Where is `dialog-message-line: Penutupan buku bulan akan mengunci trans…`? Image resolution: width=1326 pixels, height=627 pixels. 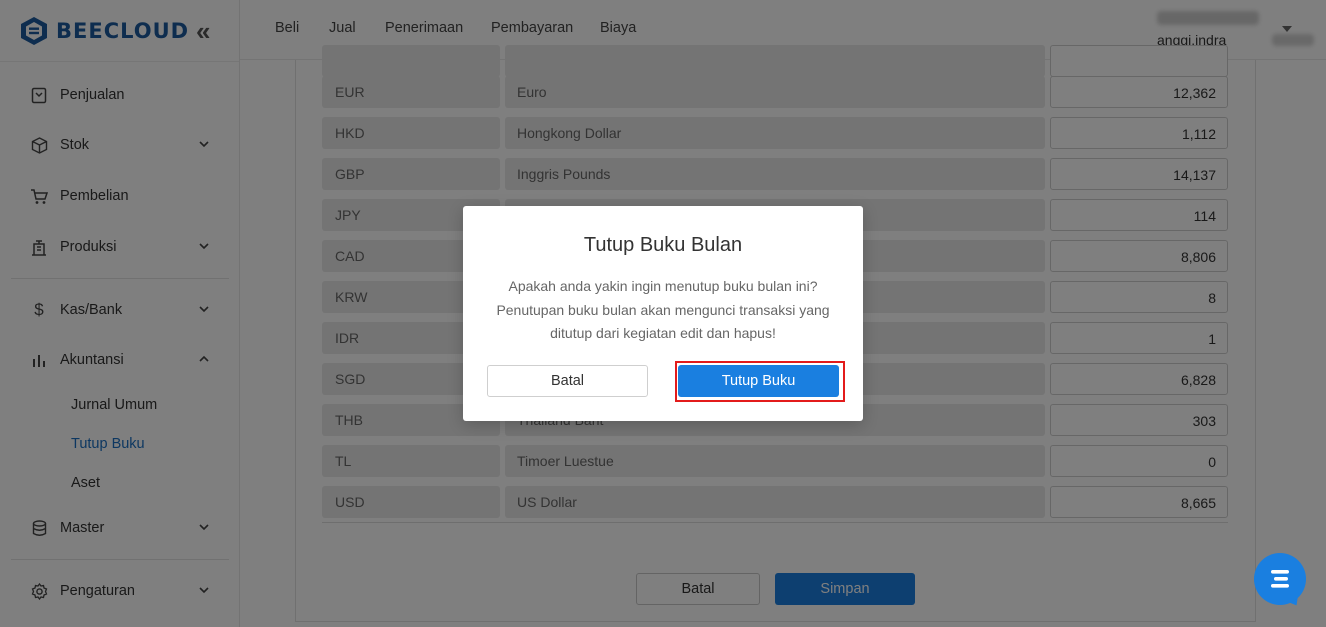 dialog-message-line: Penutupan buku bulan akan mengunci trans… is located at coordinates (663, 309).